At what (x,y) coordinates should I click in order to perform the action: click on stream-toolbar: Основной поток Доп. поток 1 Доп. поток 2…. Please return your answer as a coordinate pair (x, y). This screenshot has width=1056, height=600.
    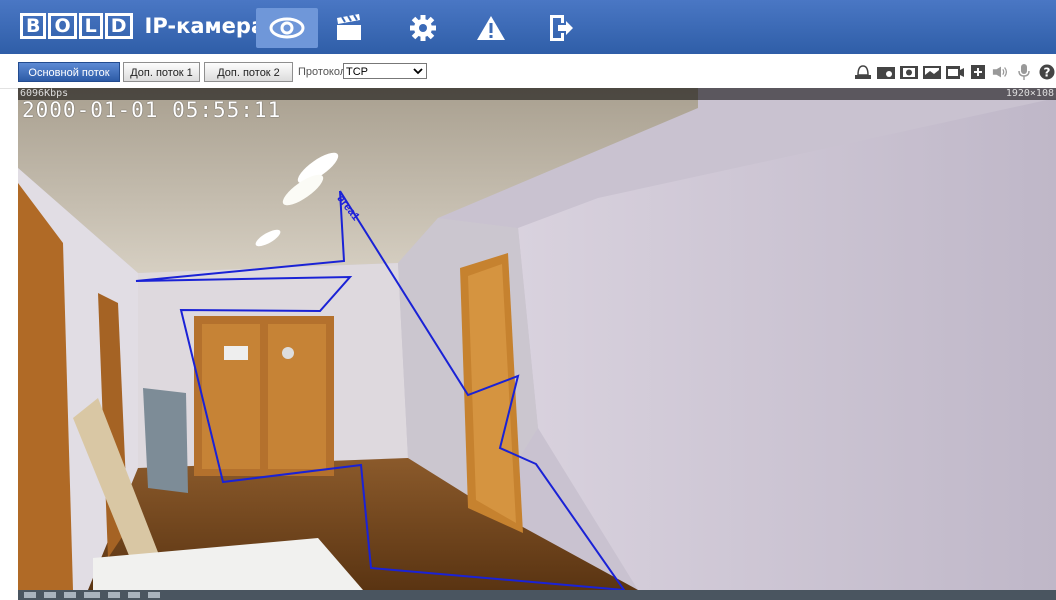
    Looking at the image, I should click on (528, 71).